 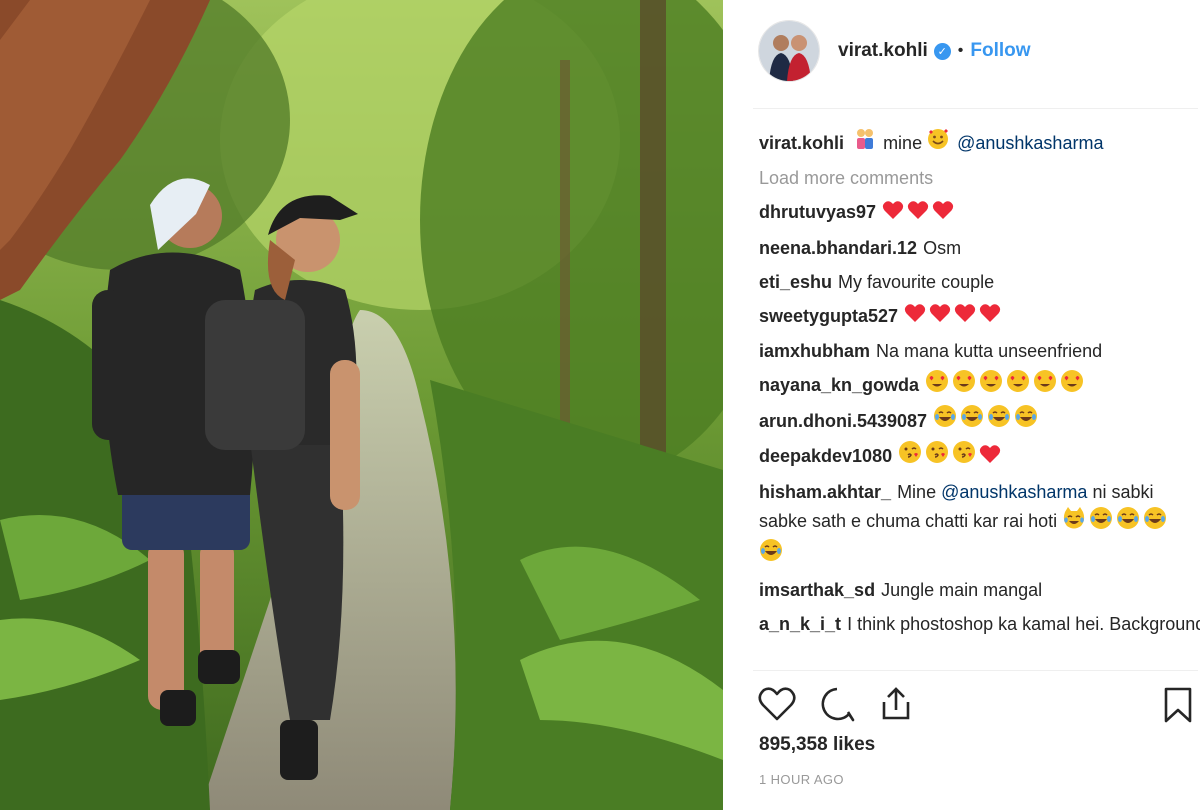 What do you see at coordinates (917, 492) in the screenshot?
I see `comment-text: Mine` at bounding box center [917, 492].